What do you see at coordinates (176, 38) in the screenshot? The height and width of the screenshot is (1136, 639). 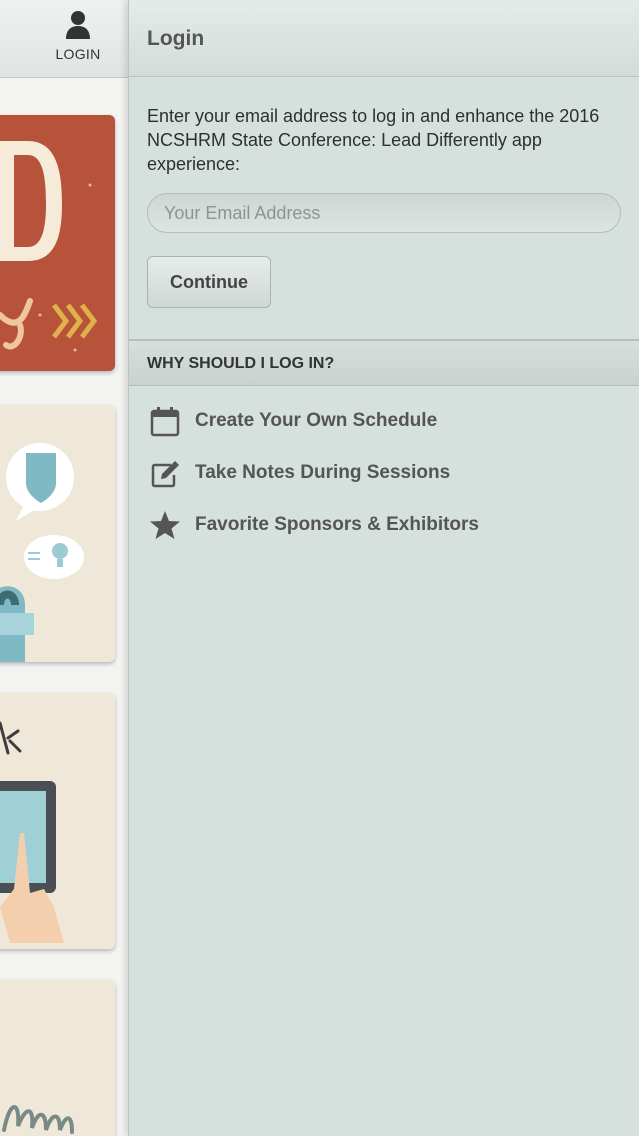 I see `page-title: Login` at bounding box center [176, 38].